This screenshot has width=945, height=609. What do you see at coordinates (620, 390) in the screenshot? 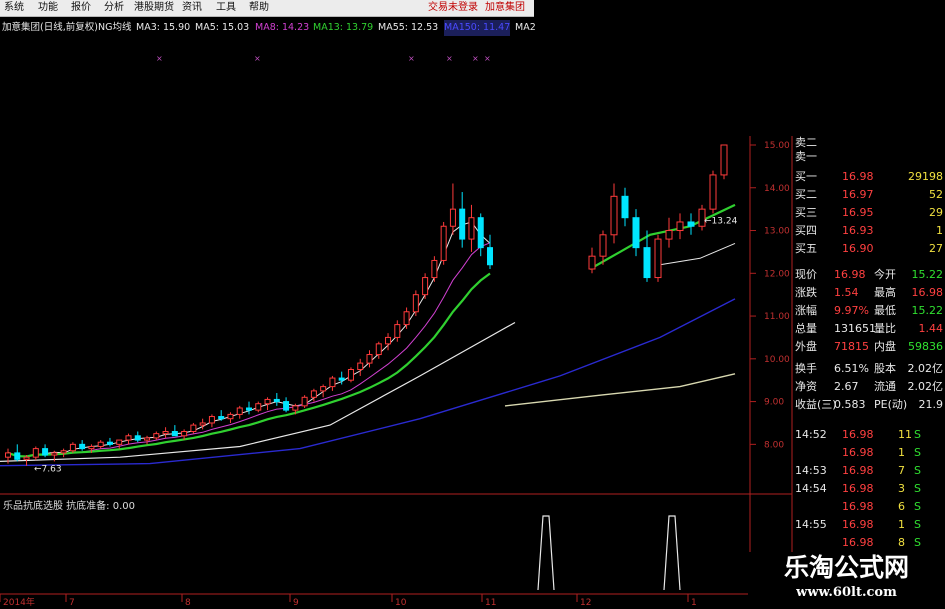
I see `long-ma-line` at bounding box center [620, 390].